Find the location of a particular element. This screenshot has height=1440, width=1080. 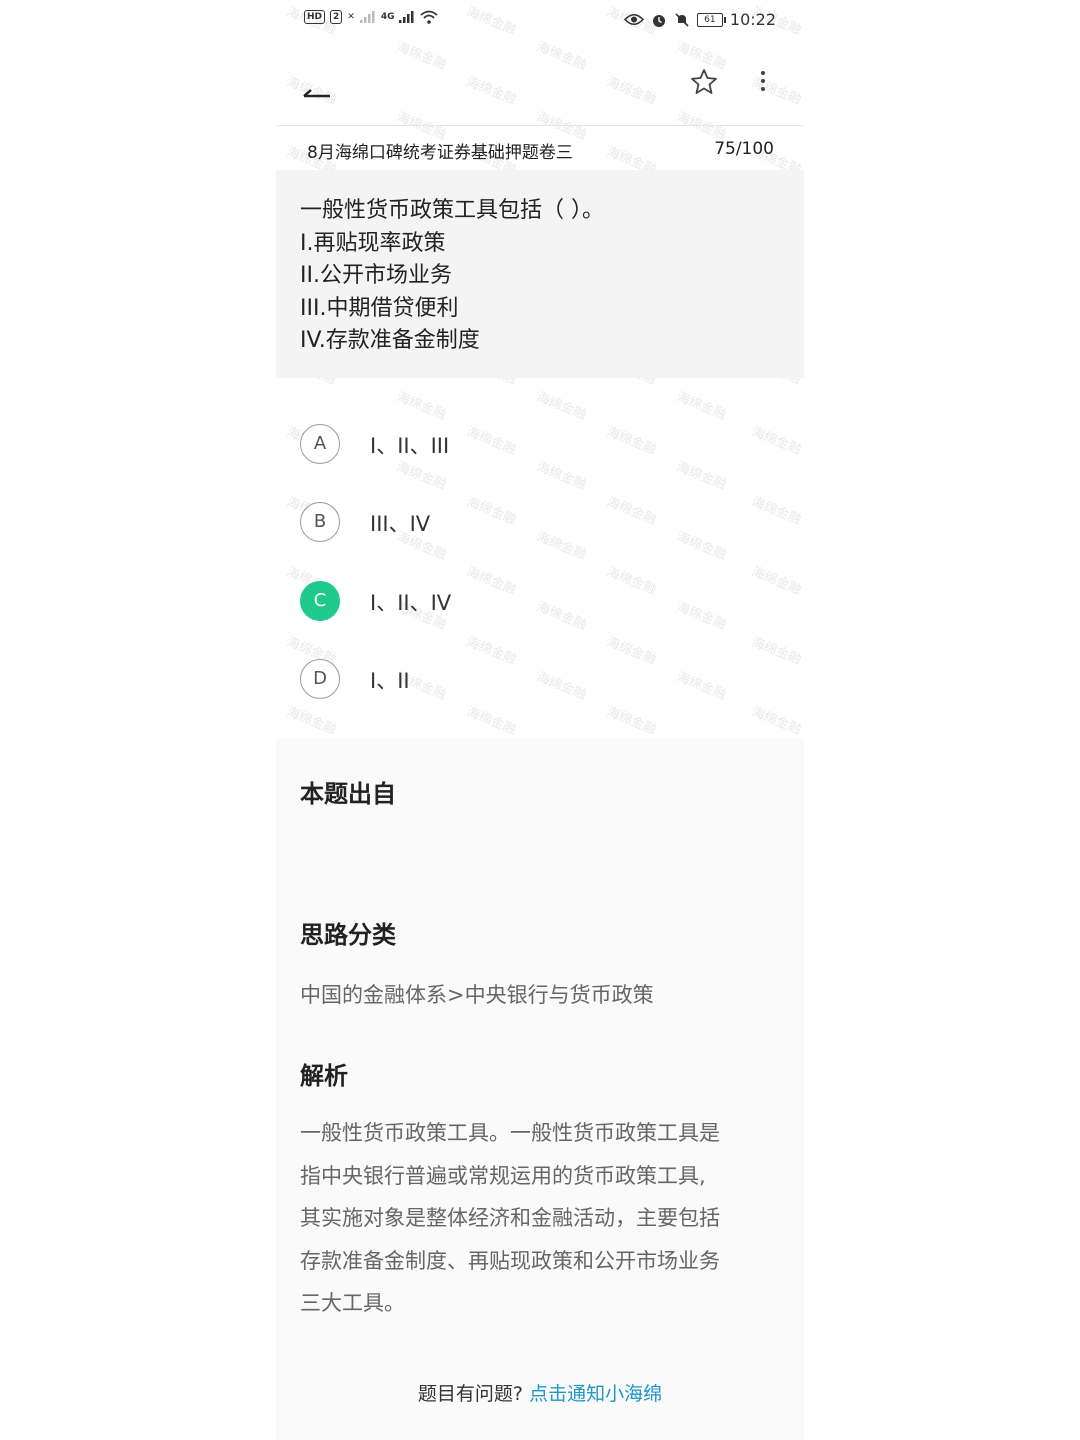

star-outline-icon is located at coordinates (704, 81).